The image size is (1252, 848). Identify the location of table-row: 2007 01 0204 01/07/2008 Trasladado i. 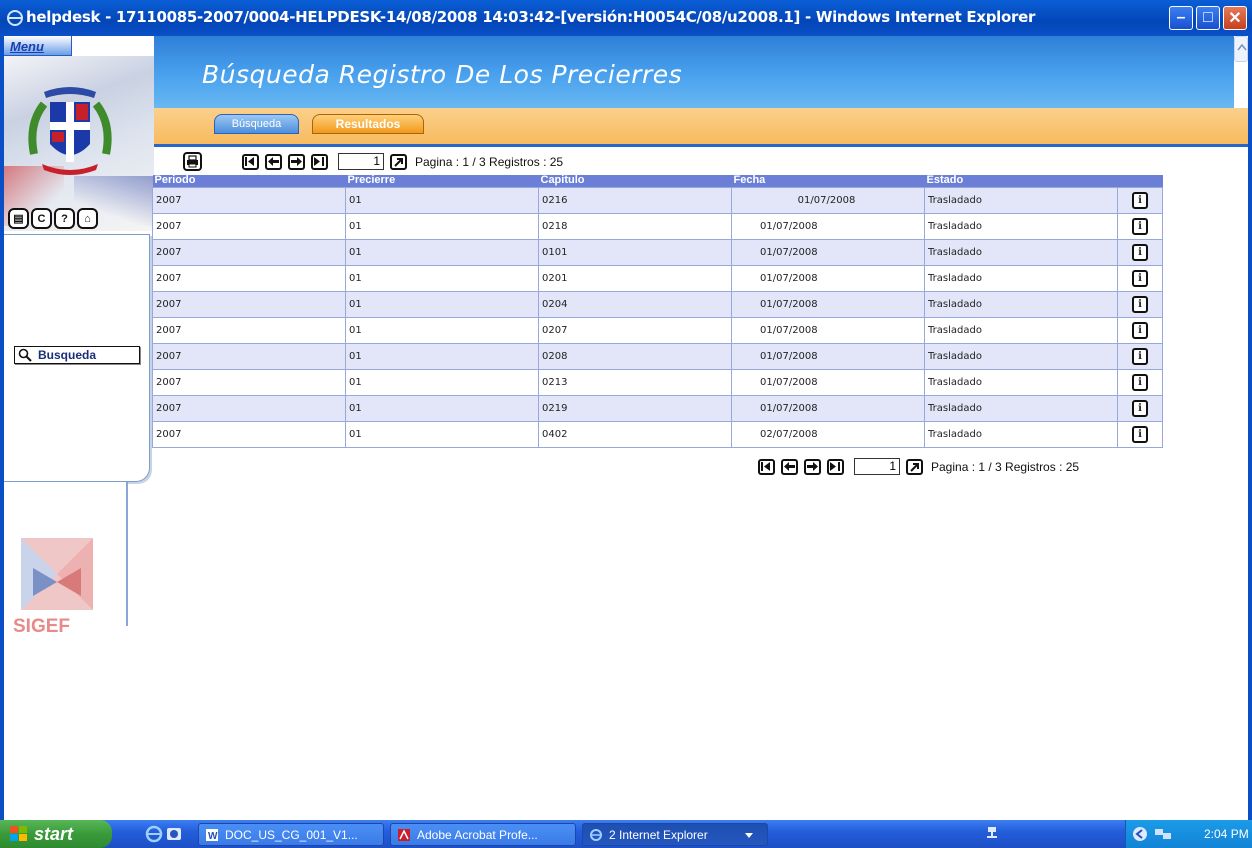
(657, 304).